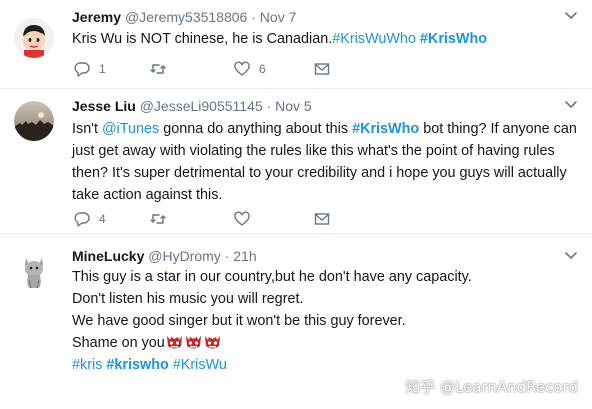 The image size is (592, 409). Describe the element at coordinates (325, 343) in the screenshot. I see `tweet-line: Shame on you` at that location.